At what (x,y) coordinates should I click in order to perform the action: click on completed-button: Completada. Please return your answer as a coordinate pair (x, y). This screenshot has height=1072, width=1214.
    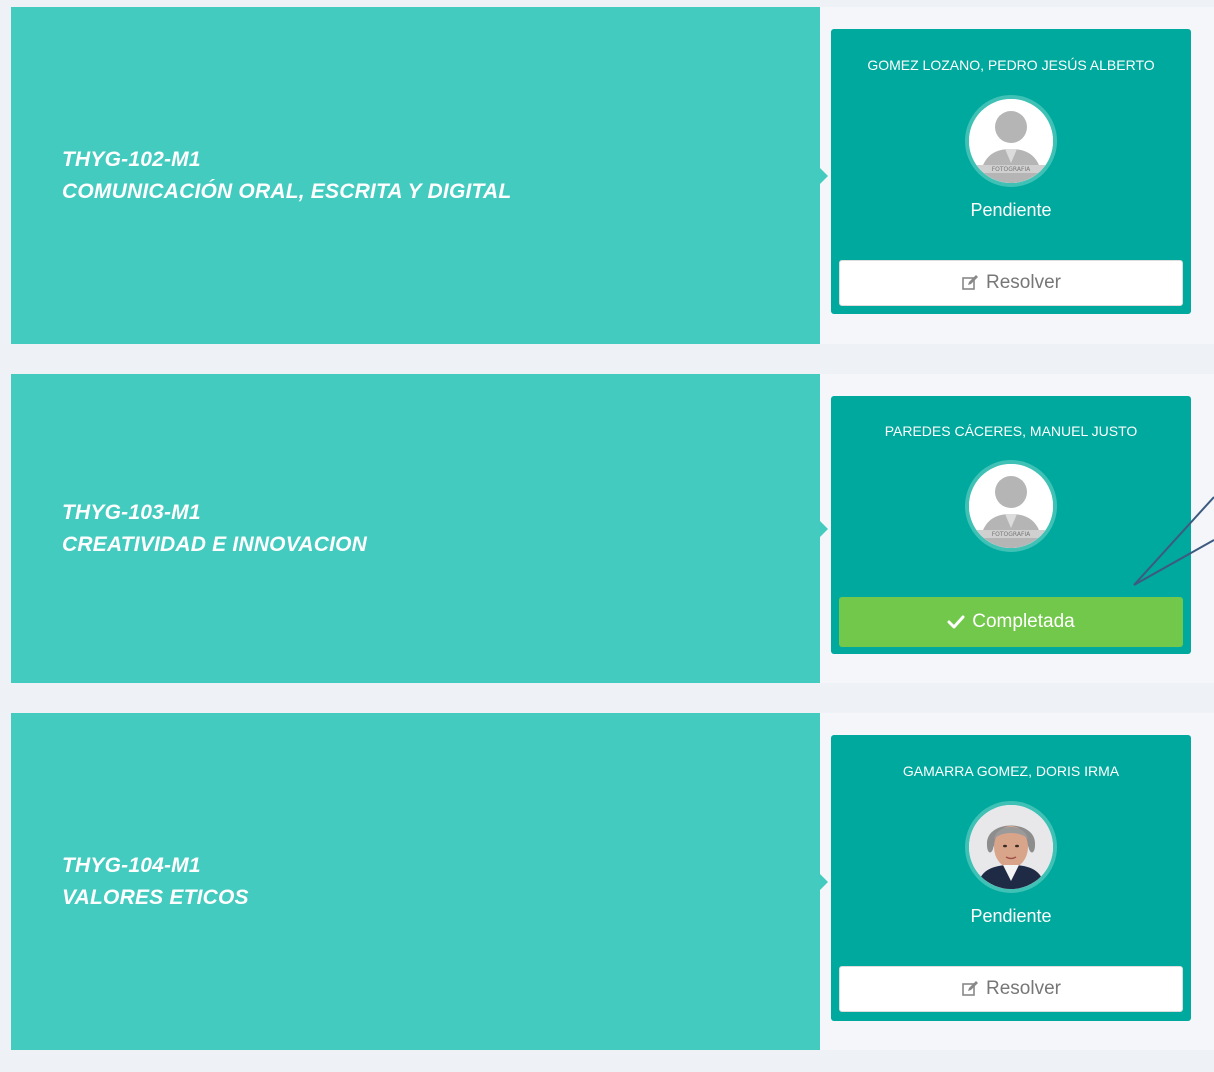
    Looking at the image, I should click on (1011, 622).